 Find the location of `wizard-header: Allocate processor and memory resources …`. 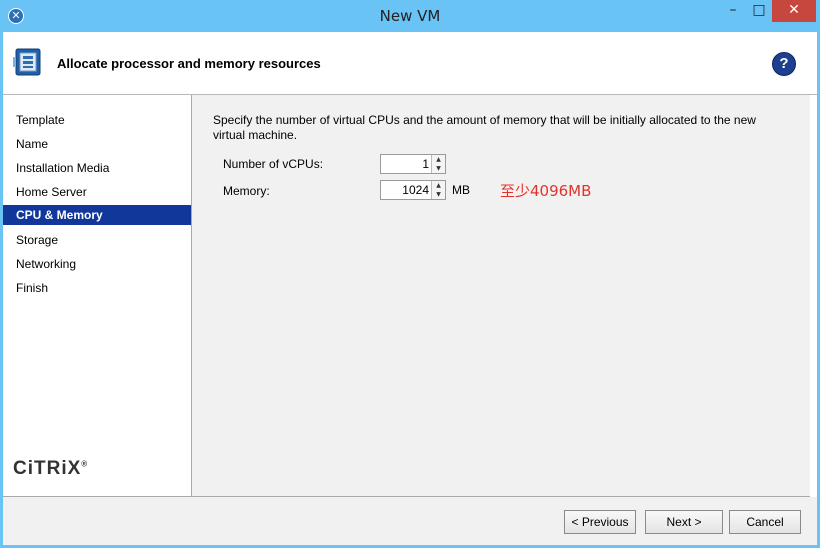

wizard-header: Allocate processor and memory resources … is located at coordinates (410, 63).